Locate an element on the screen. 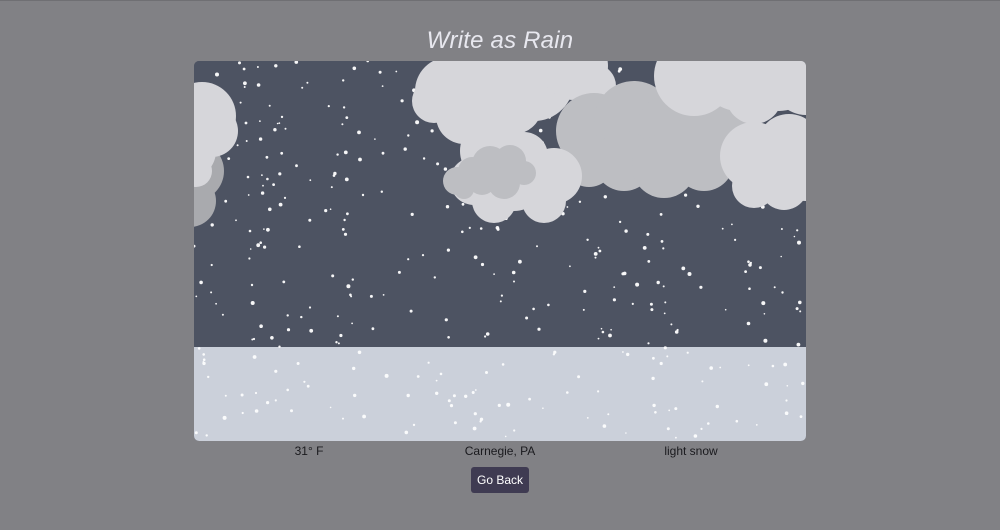  condition-label: light snow is located at coordinates (691, 451).